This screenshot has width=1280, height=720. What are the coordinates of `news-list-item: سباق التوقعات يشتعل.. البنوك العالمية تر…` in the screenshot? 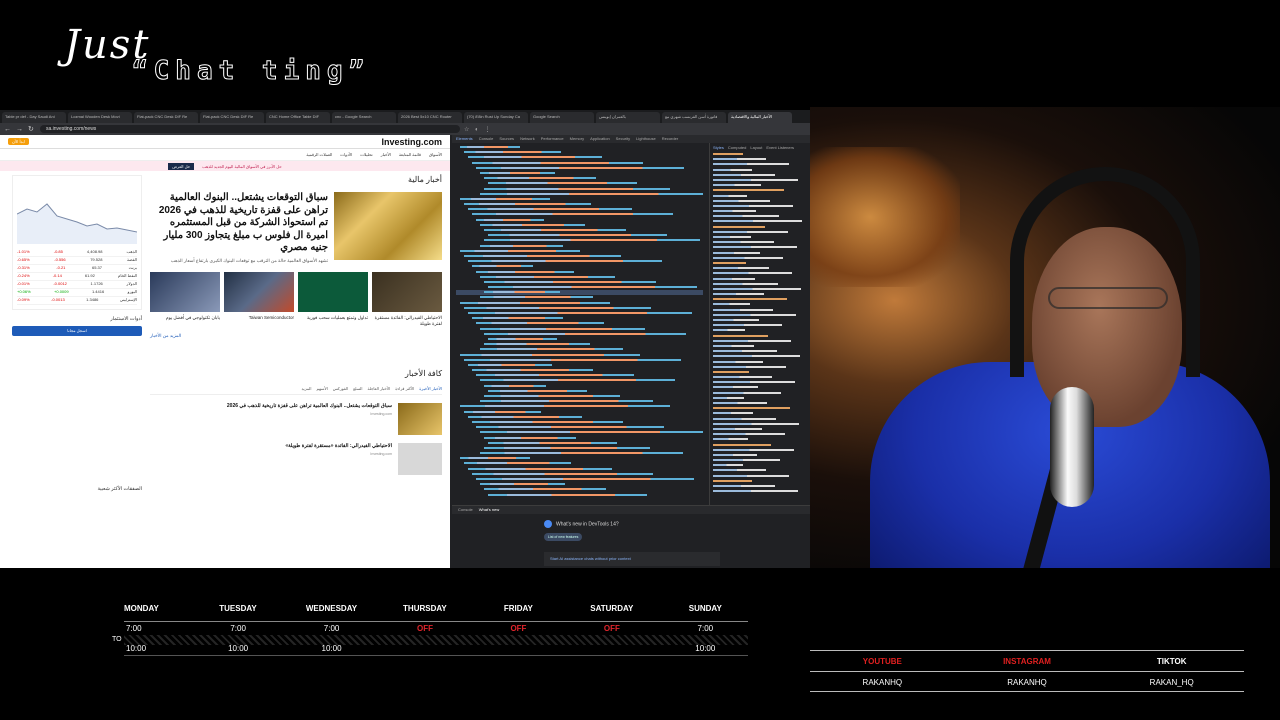 It's located at (296, 418).